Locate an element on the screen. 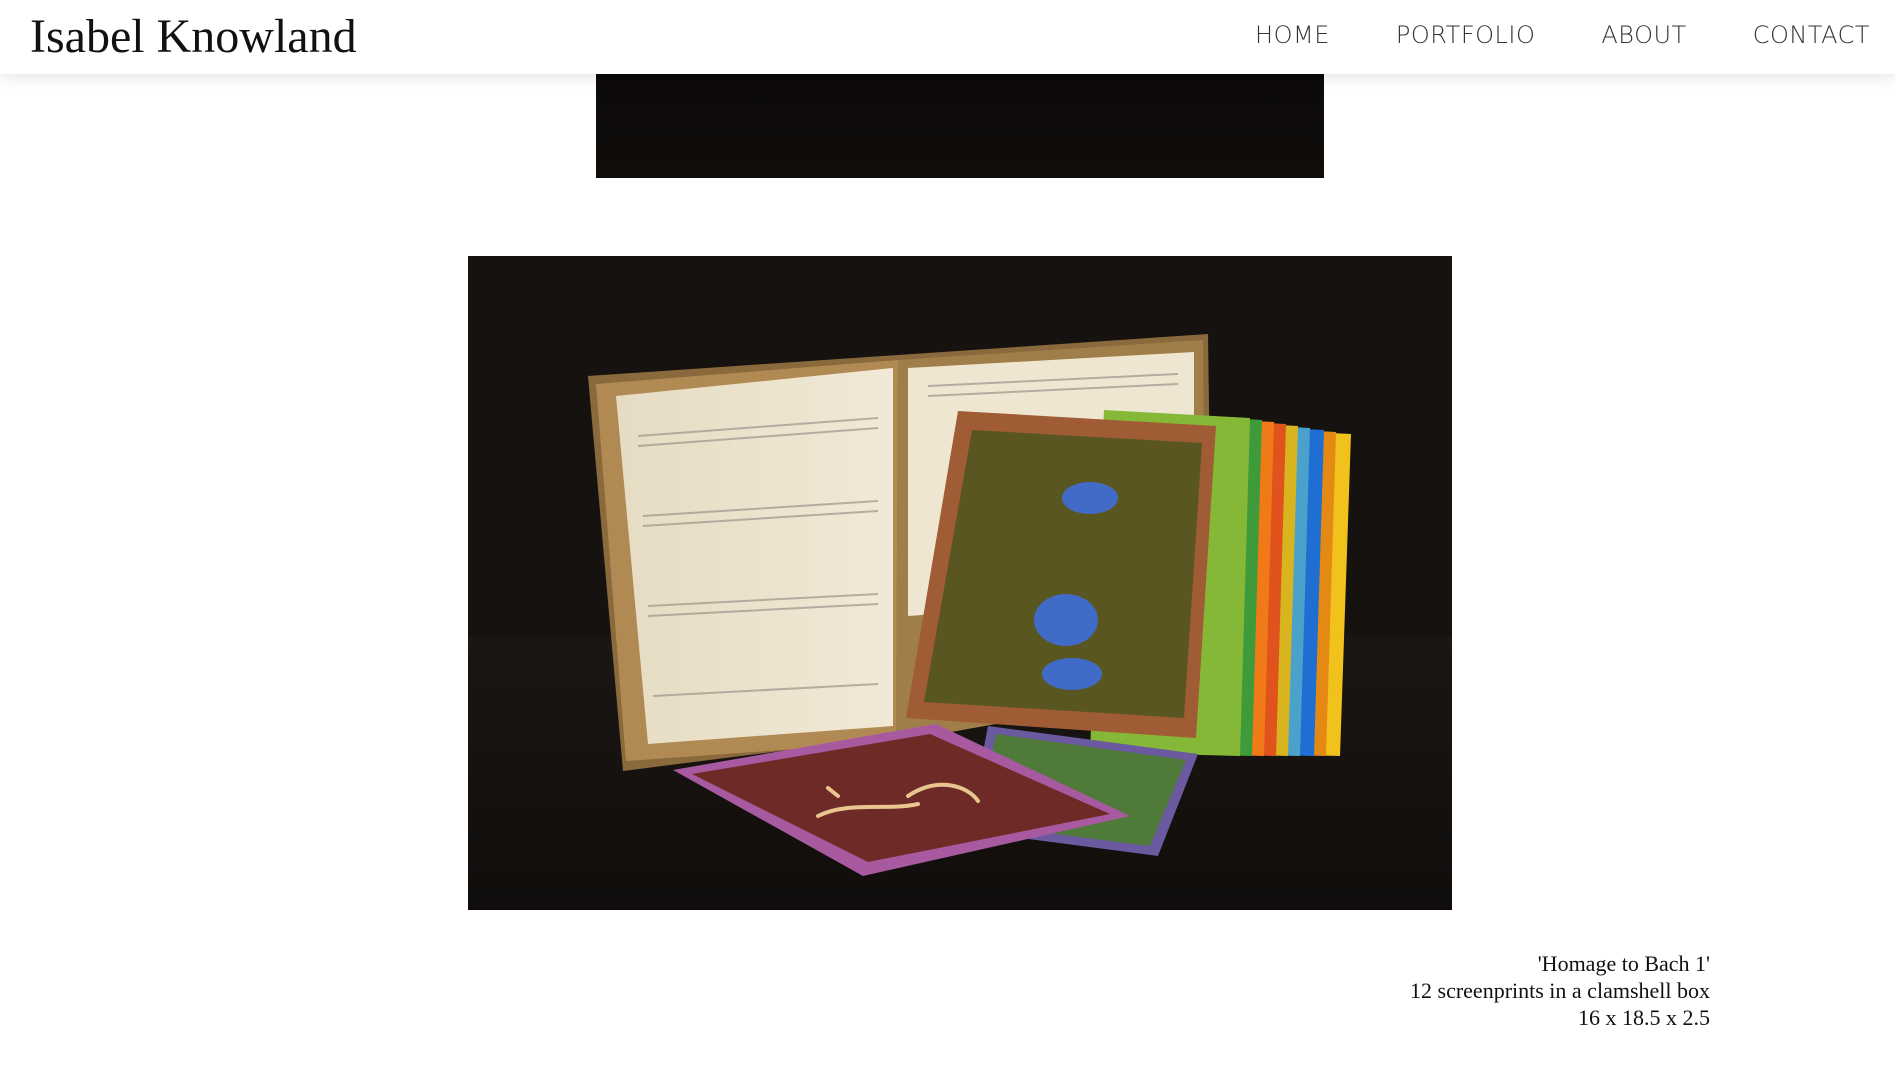  nav-portfolio: PORTFOLIO is located at coordinates (1466, 35).